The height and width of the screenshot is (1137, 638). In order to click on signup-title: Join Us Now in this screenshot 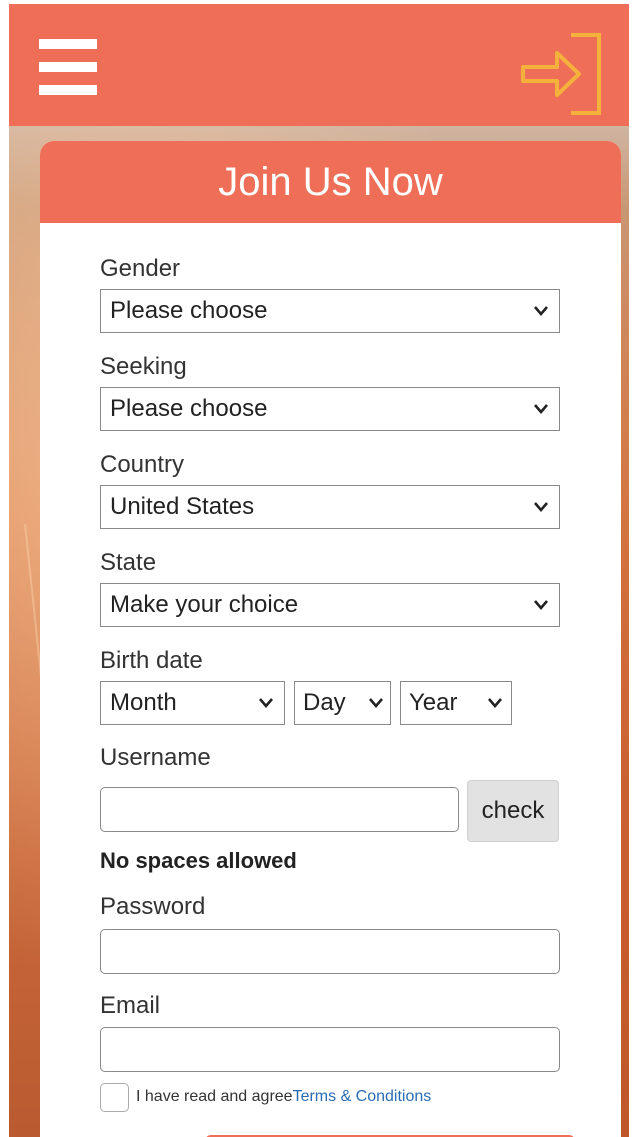, I will do `click(330, 182)`.